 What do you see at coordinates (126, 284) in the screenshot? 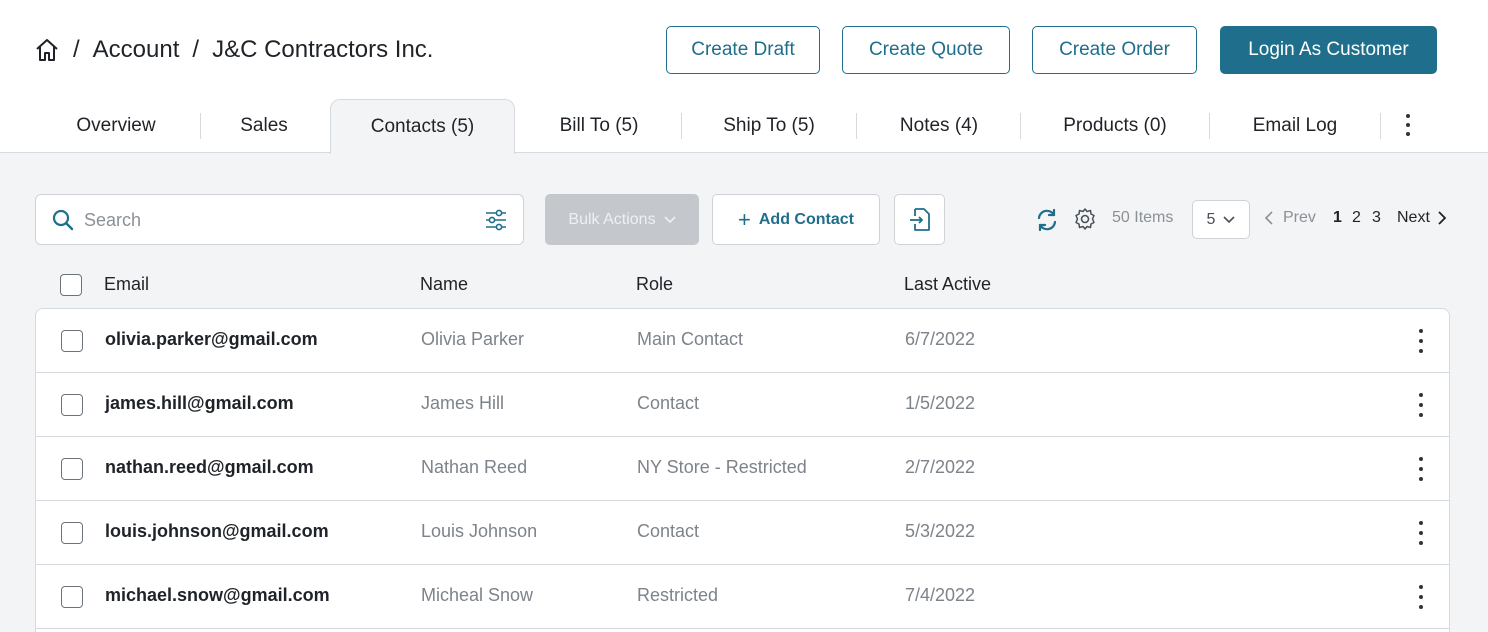
I see `column-email: Email` at bounding box center [126, 284].